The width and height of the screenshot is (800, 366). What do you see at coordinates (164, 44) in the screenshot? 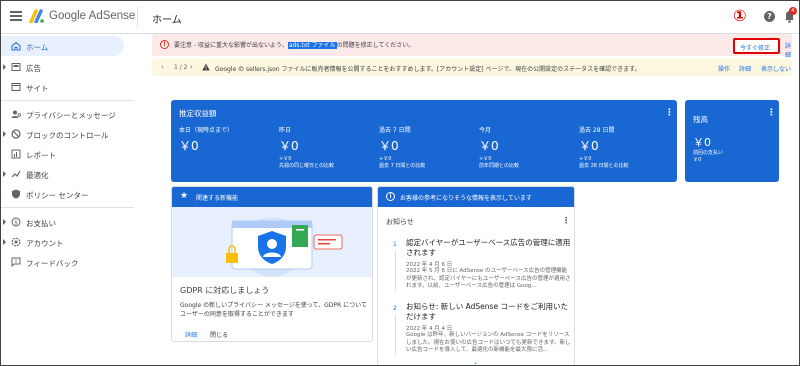
I see `error-icon: !` at bounding box center [164, 44].